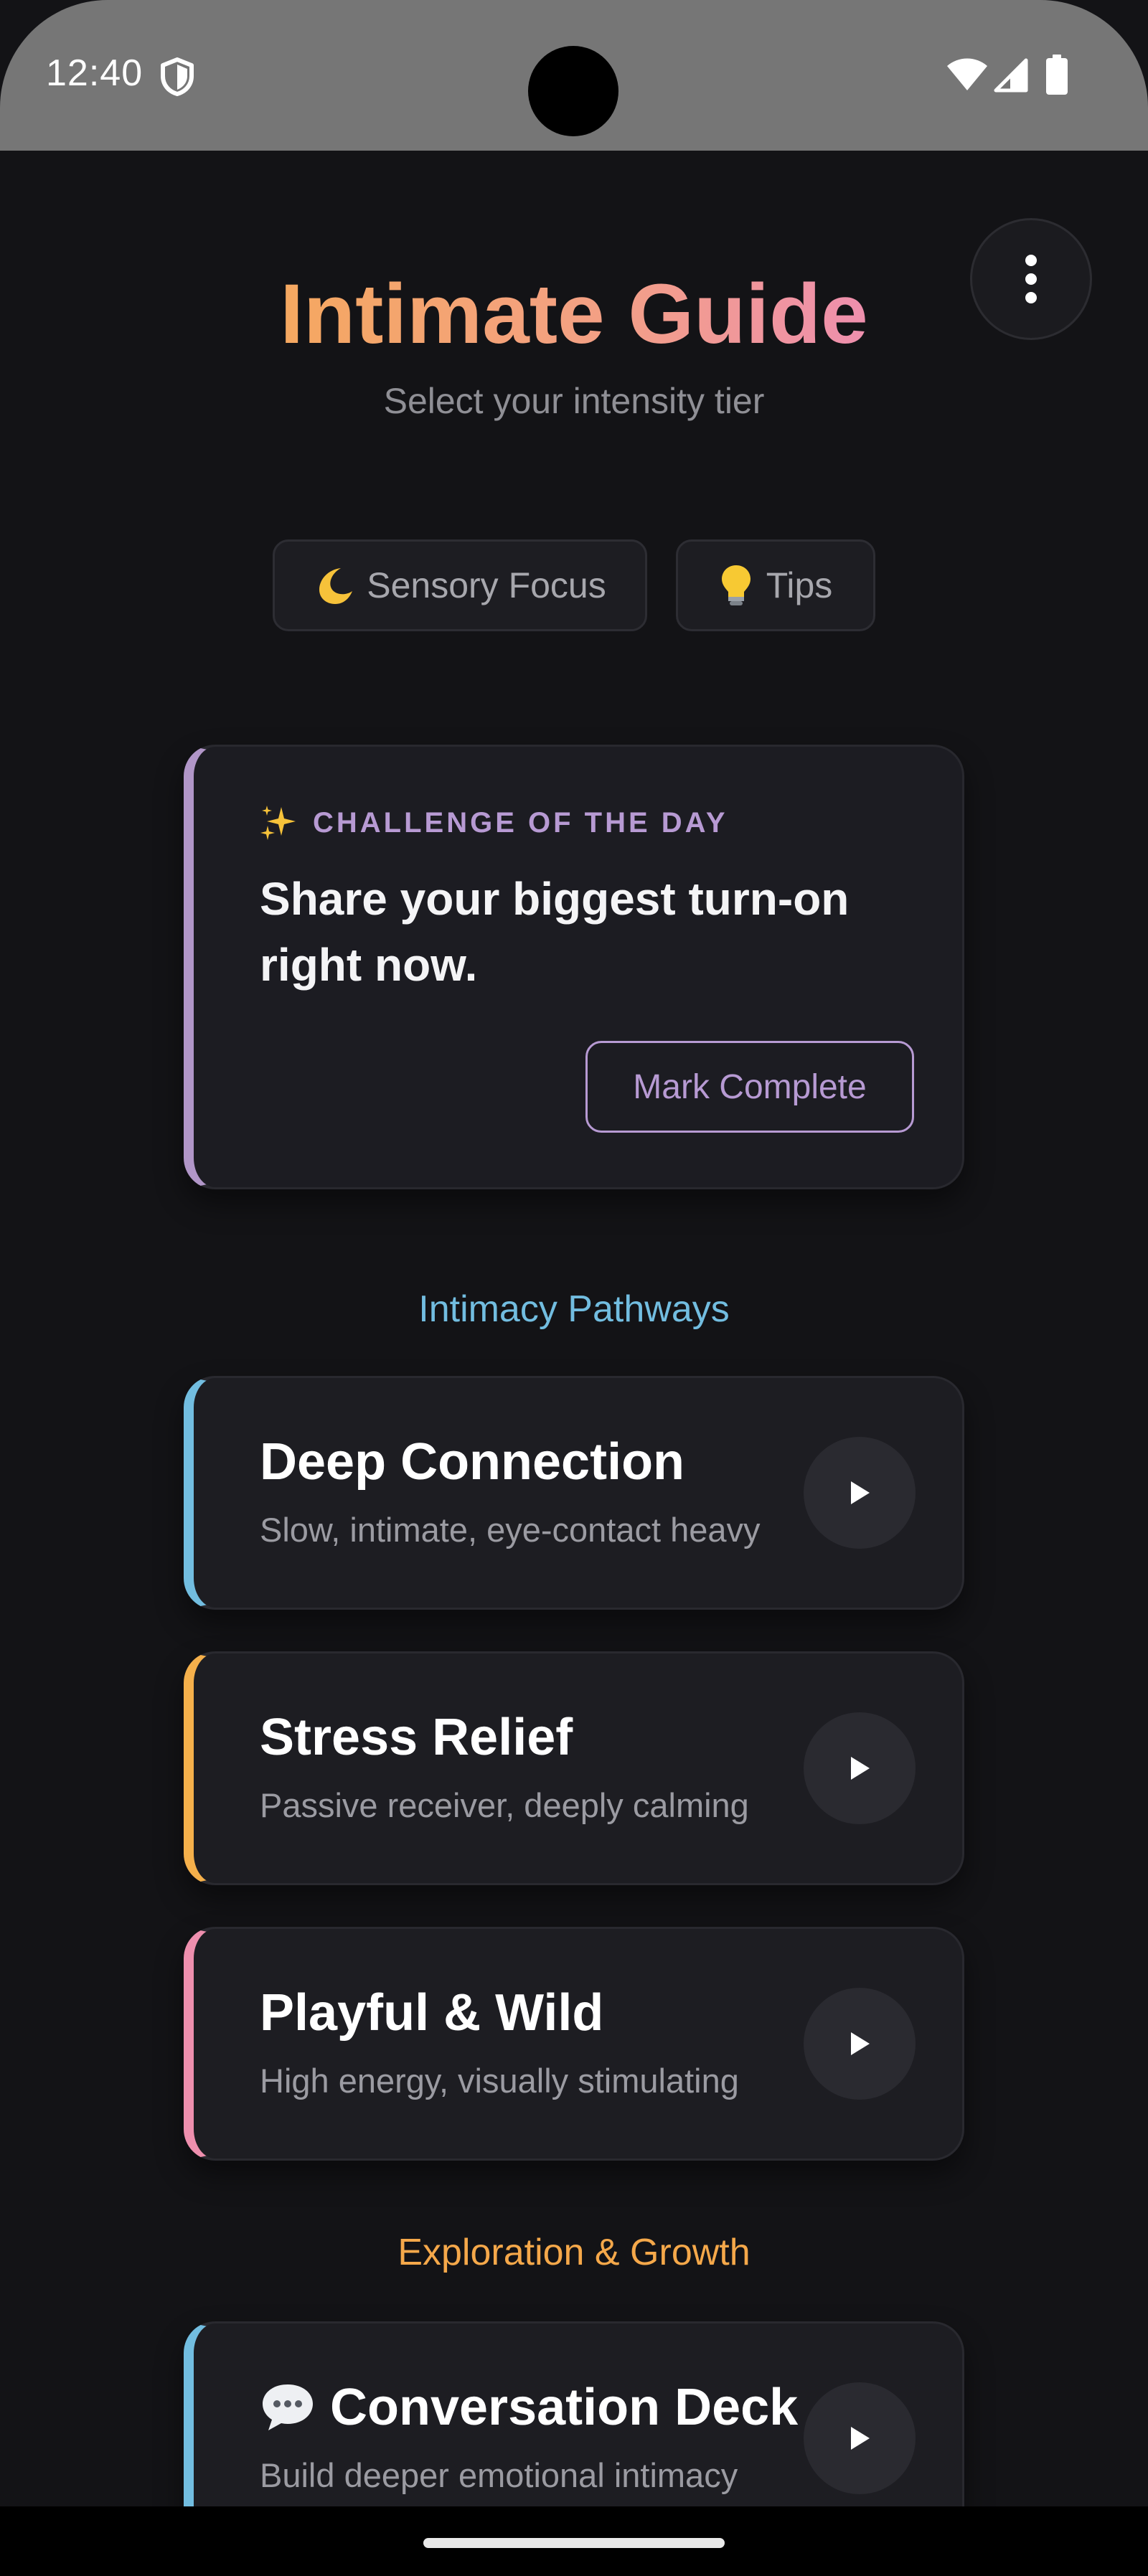 This screenshot has width=1148, height=2576. Describe the element at coordinates (749, 1087) in the screenshot. I see `mark-complete-button: Mark Complete` at that location.